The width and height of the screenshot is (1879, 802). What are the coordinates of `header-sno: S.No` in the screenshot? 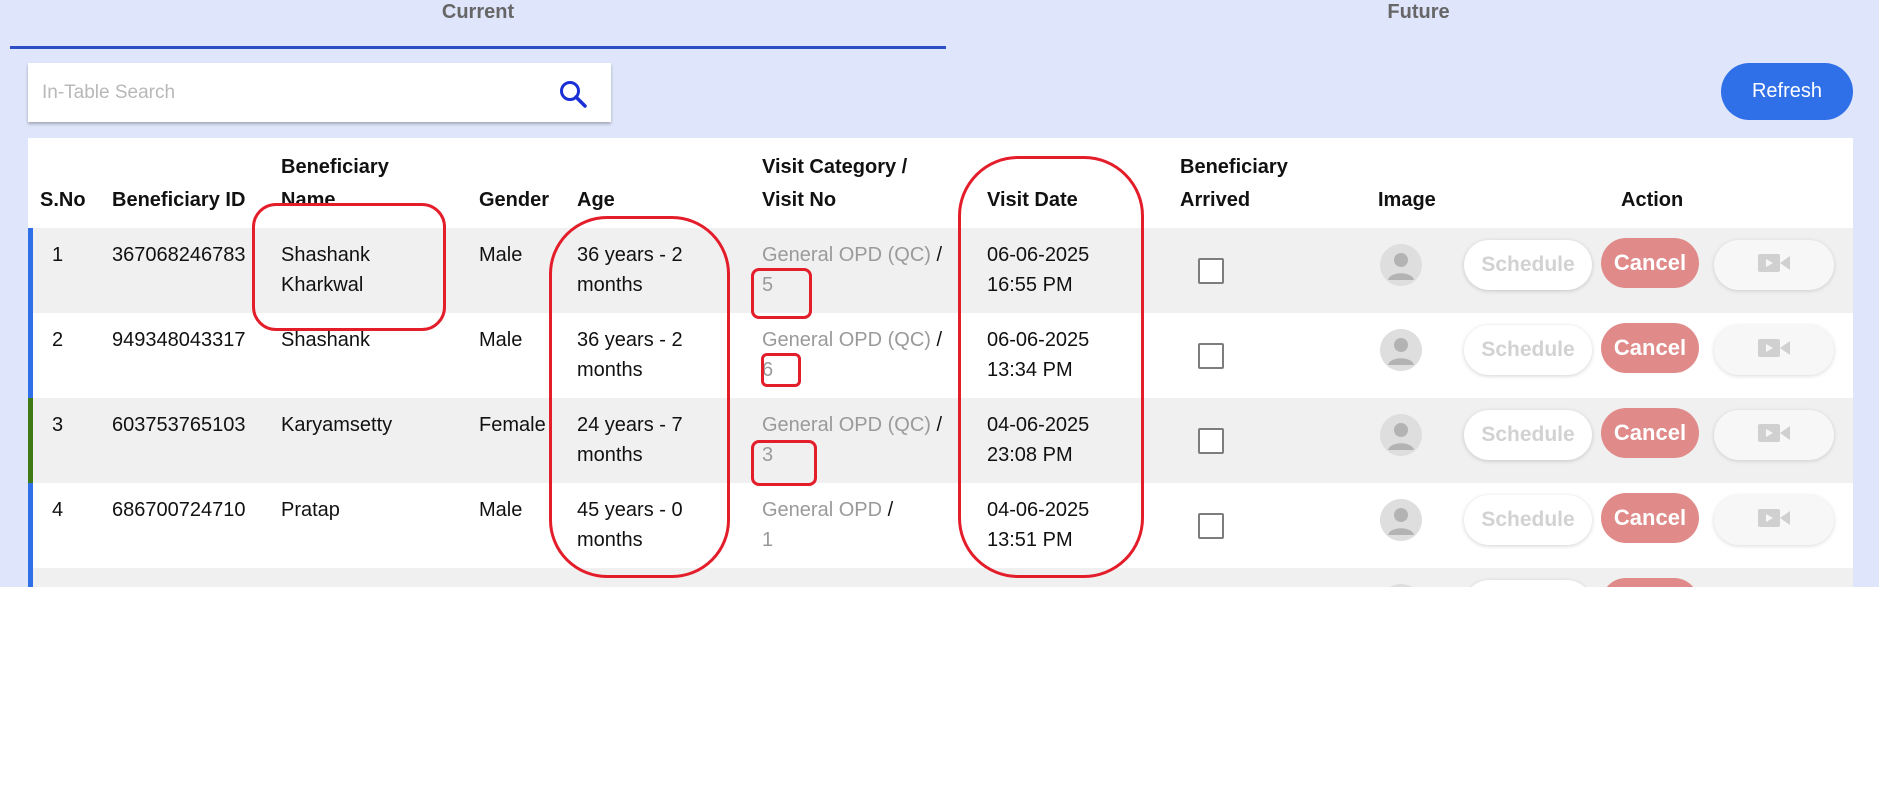 It's located at (63, 200).